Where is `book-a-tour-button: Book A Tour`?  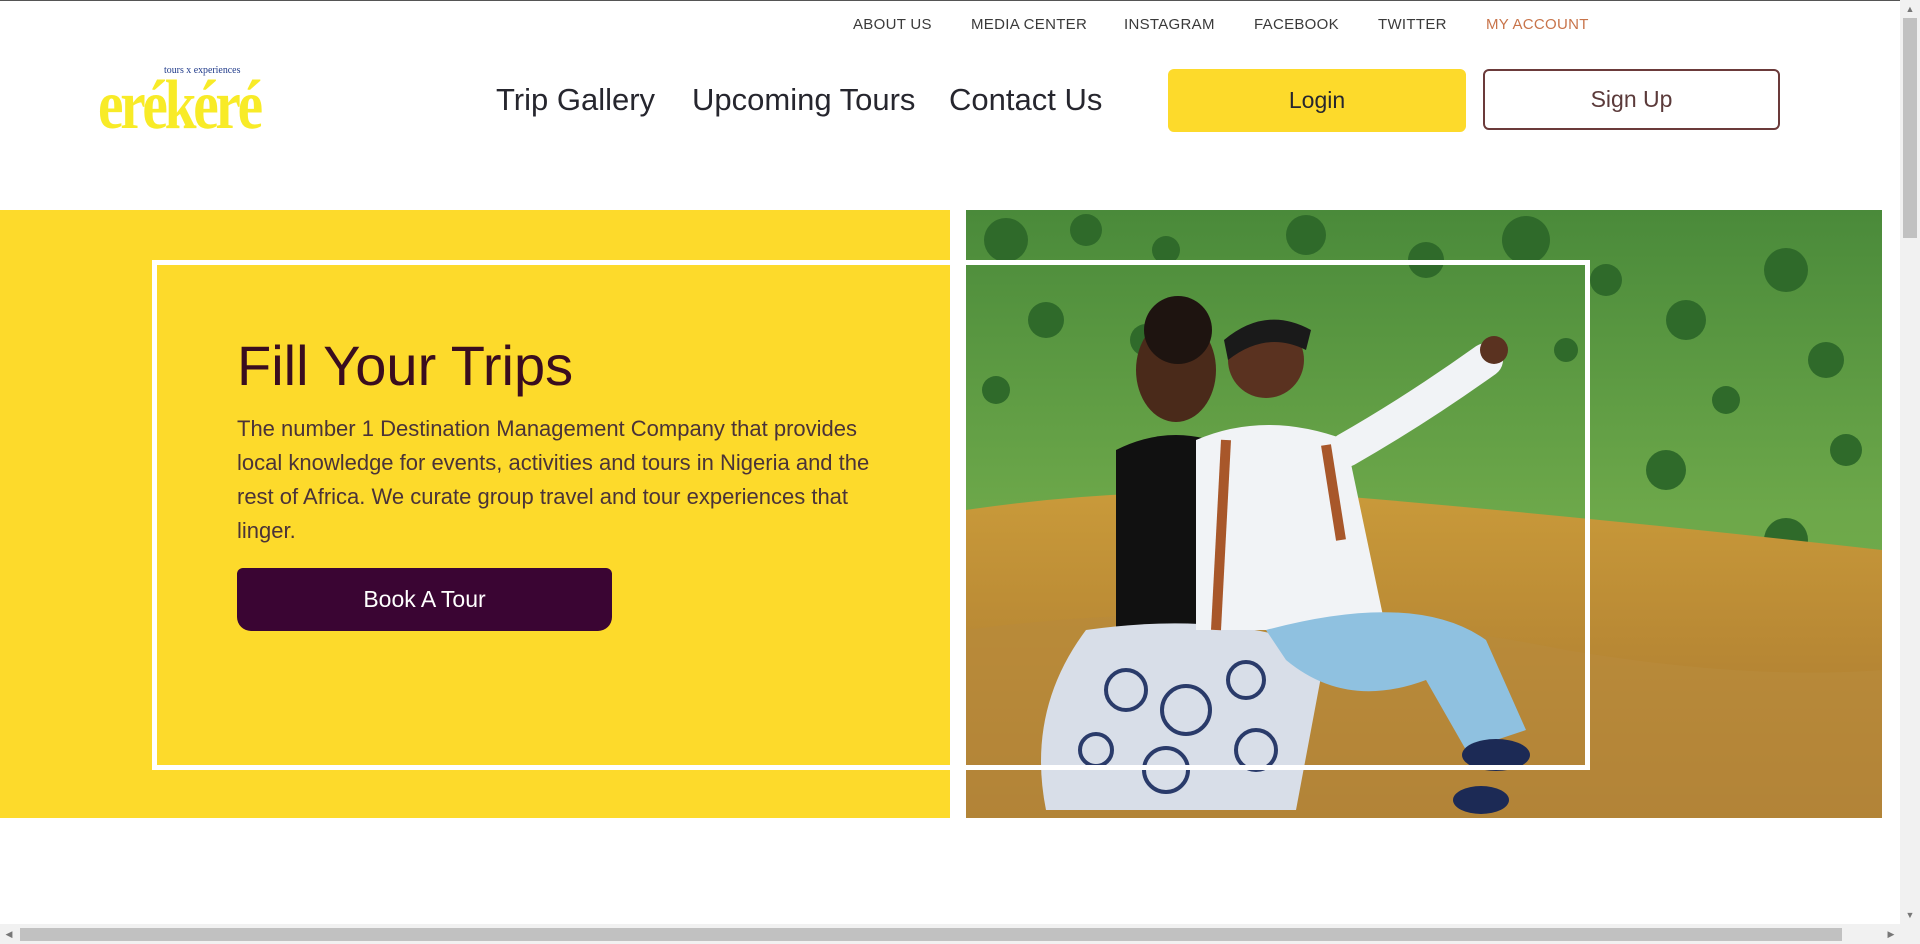 book-a-tour-button: Book A Tour is located at coordinates (424, 599).